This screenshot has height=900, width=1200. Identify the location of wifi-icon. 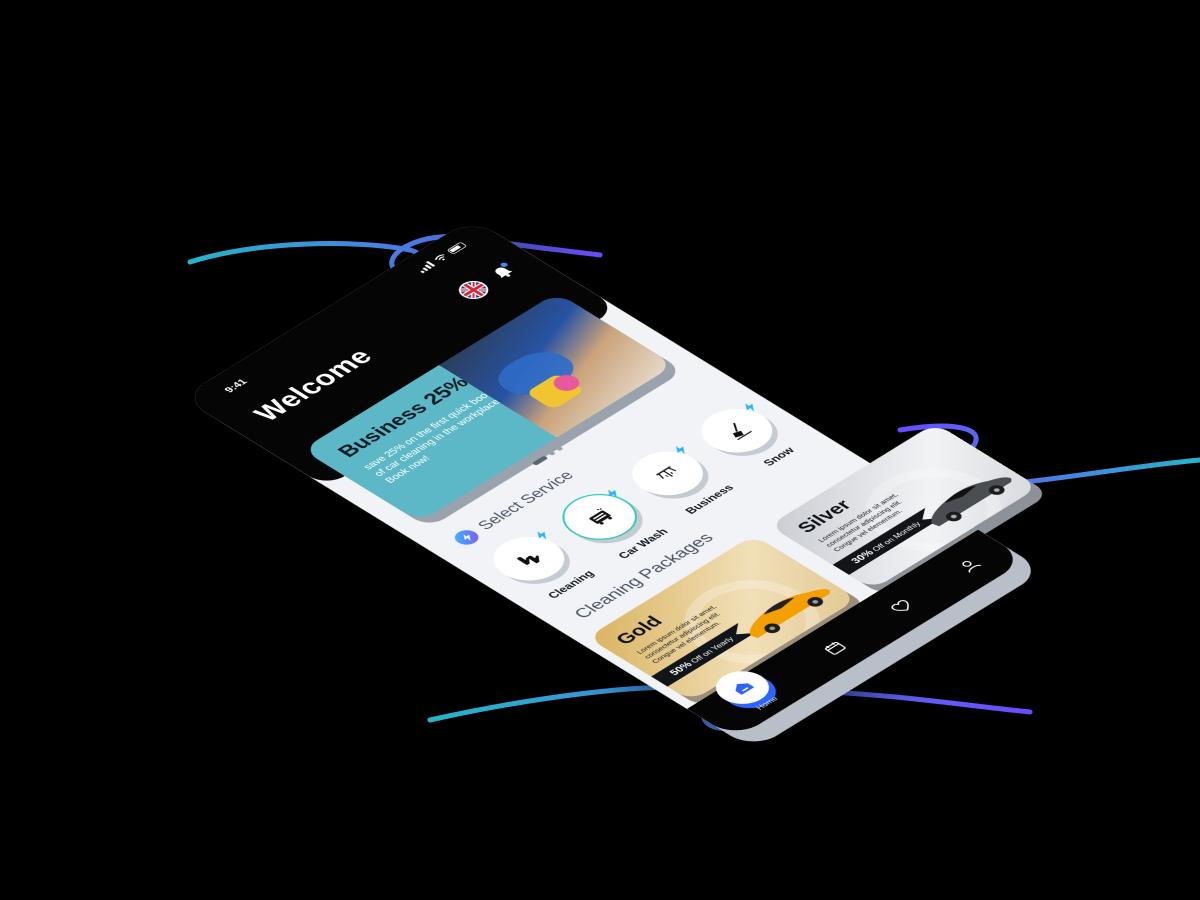
(439, 257).